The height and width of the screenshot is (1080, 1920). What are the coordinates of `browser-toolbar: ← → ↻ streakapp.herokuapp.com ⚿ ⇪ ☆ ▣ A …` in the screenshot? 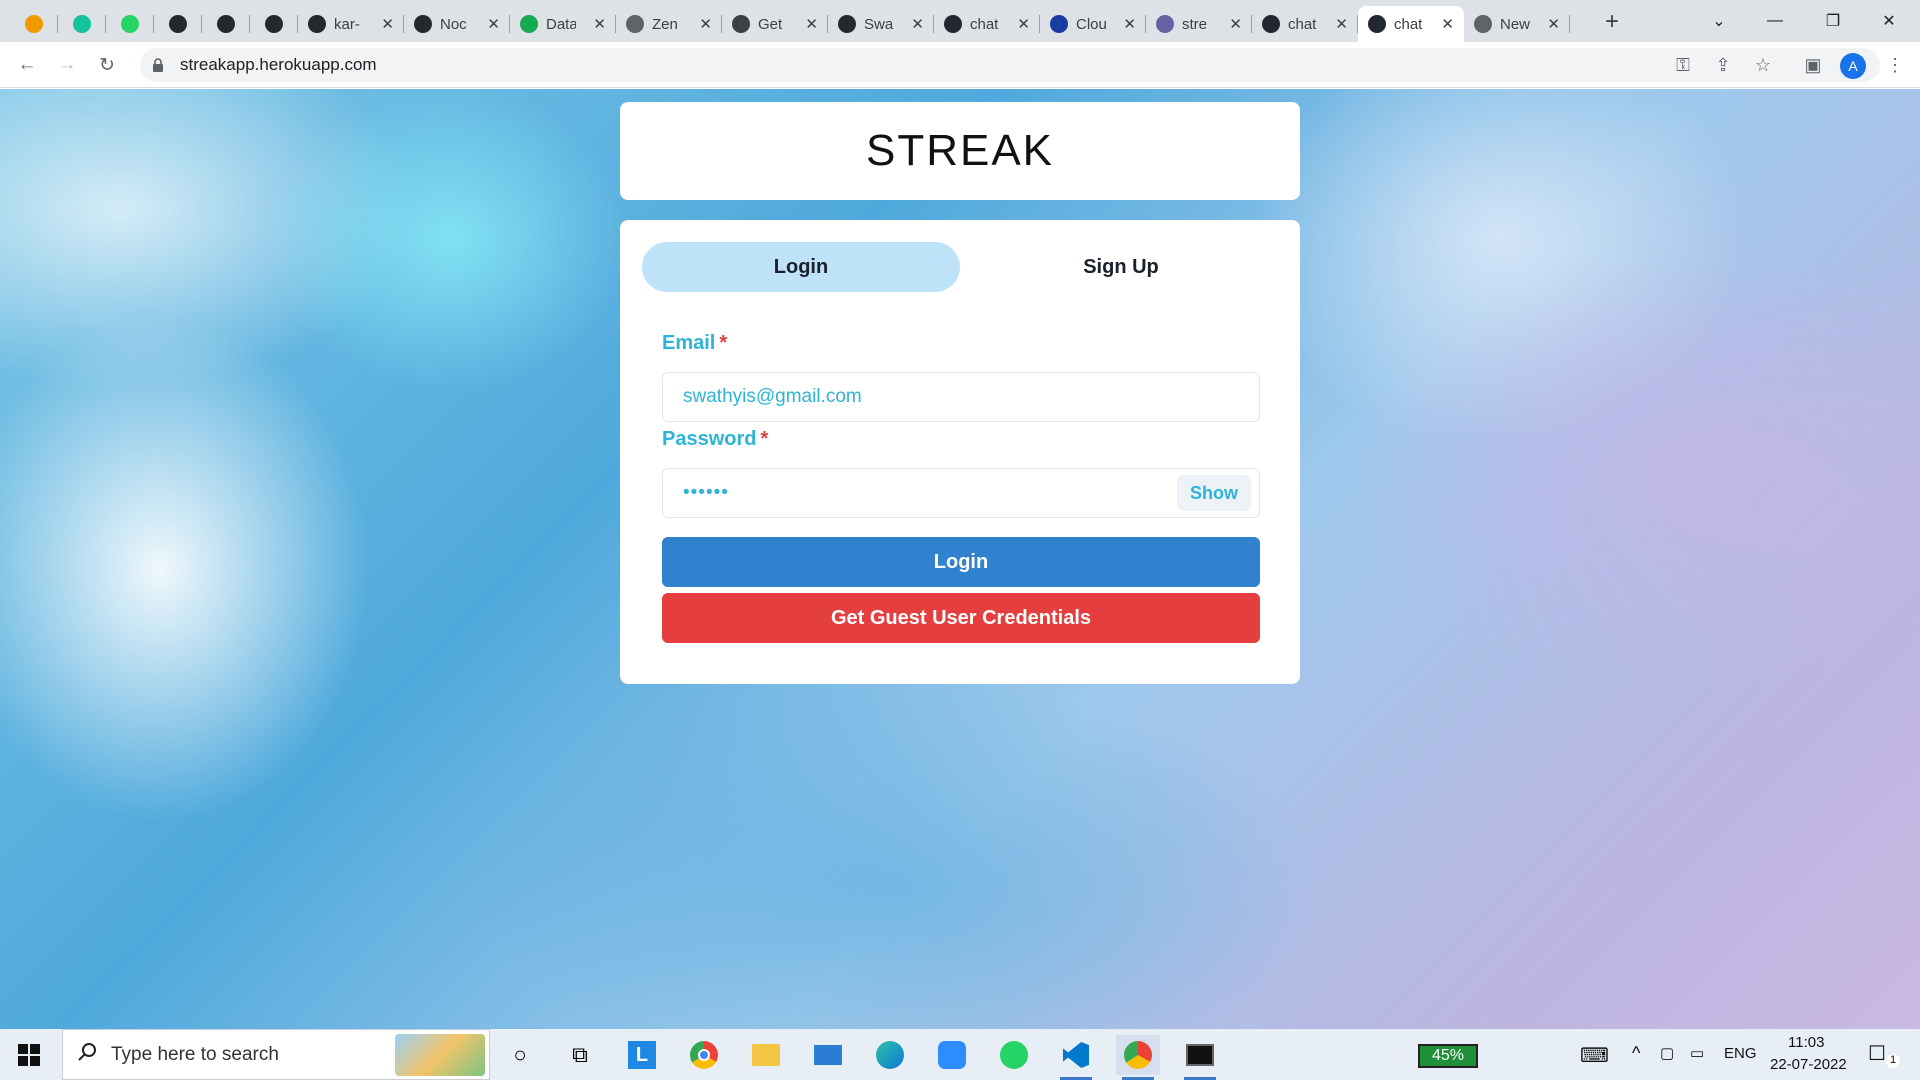 It's located at (960, 65).